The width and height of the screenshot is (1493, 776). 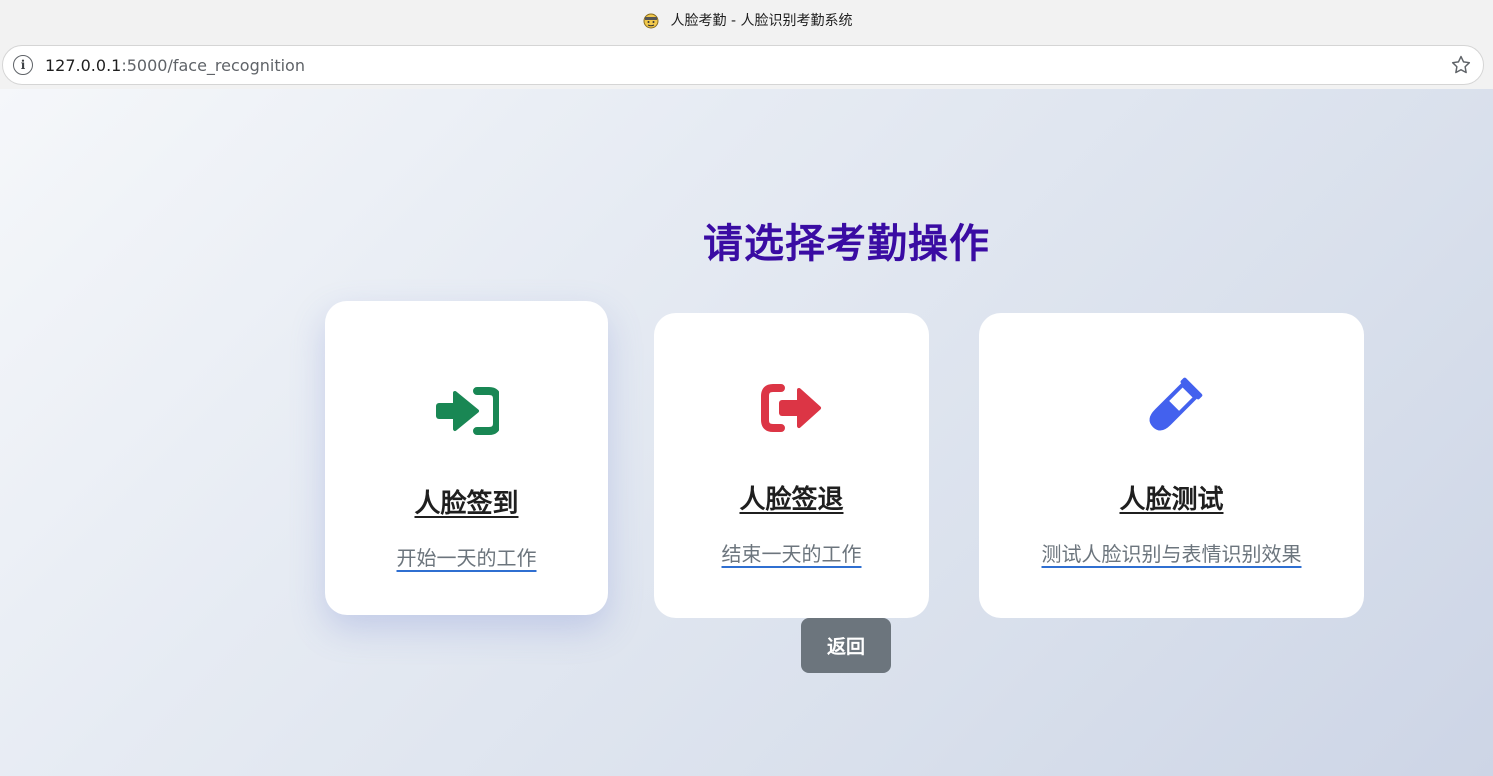 I want to click on browser-title-bar: 人脸考勤 - 人脸识别考勤系统, so click(x=746, y=20).